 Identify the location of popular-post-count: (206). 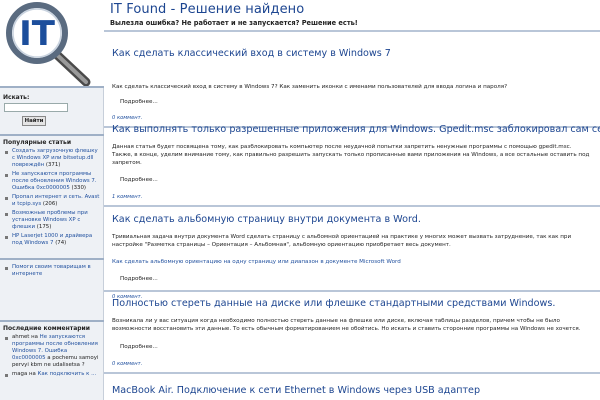
(50, 204).